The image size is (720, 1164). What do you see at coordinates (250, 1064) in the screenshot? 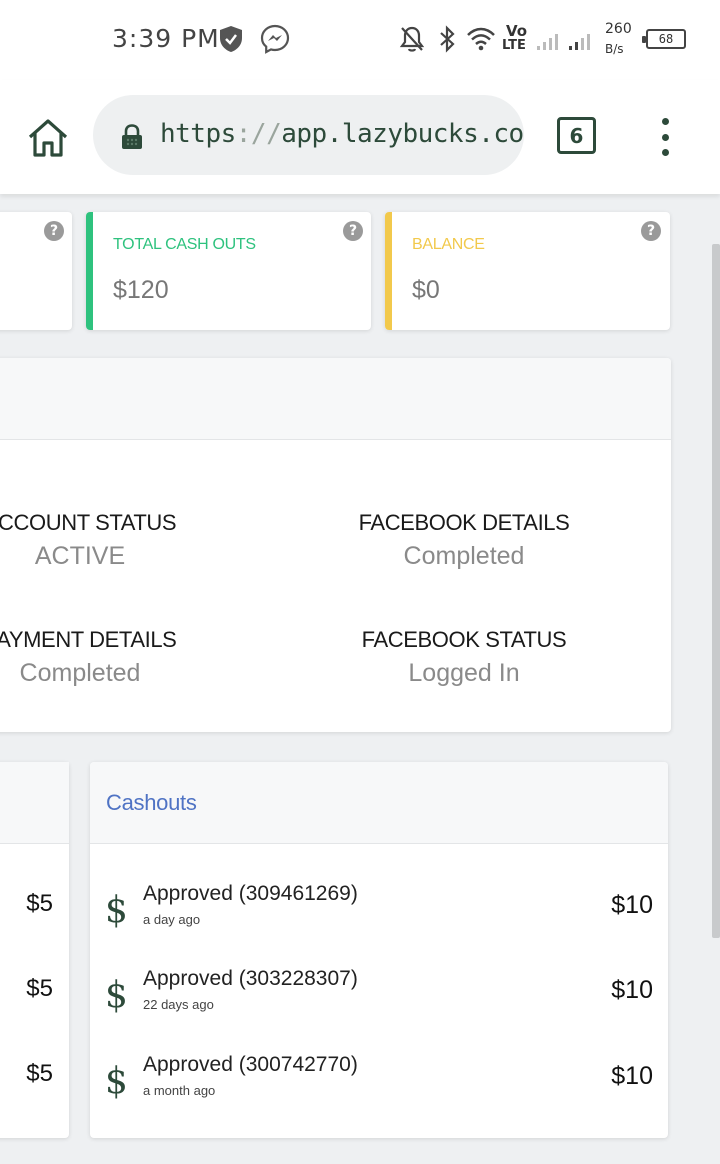
I see `cashout-status: Approved (300742770)` at bounding box center [250, 1064].